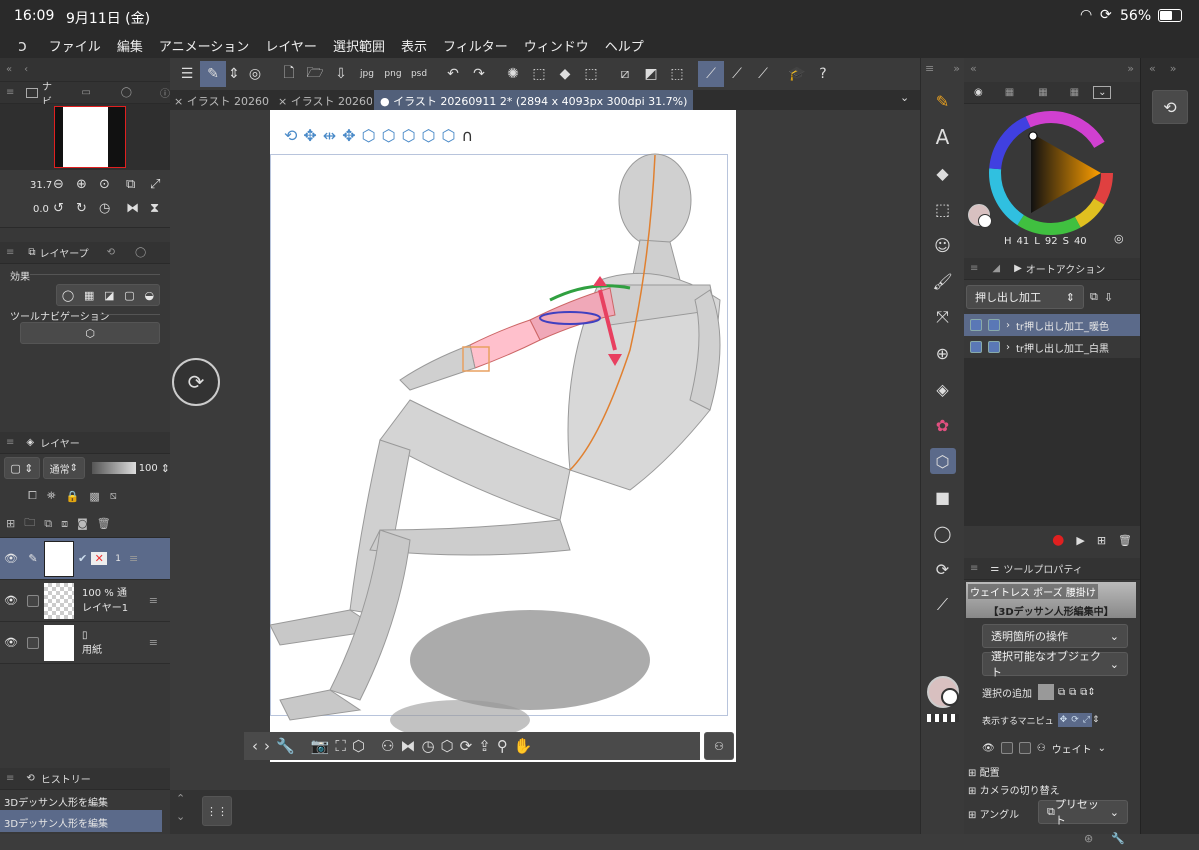 Image resolution: width=1199 pixels, height=850 pixels. Describe the element at coordinates (447, 746) in the screenshot. I see `lock-joint-icon: ⬡` at that location.